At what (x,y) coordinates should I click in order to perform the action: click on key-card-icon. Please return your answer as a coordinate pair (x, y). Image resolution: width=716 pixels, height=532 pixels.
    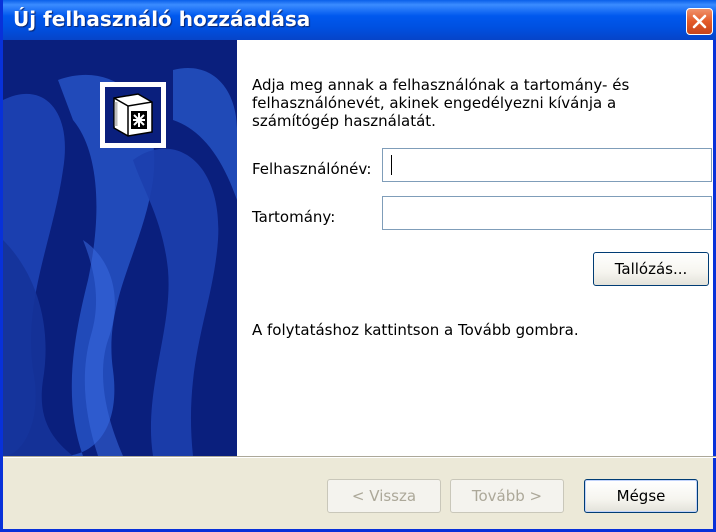
    Looking at the image, I should click on (133, 115).